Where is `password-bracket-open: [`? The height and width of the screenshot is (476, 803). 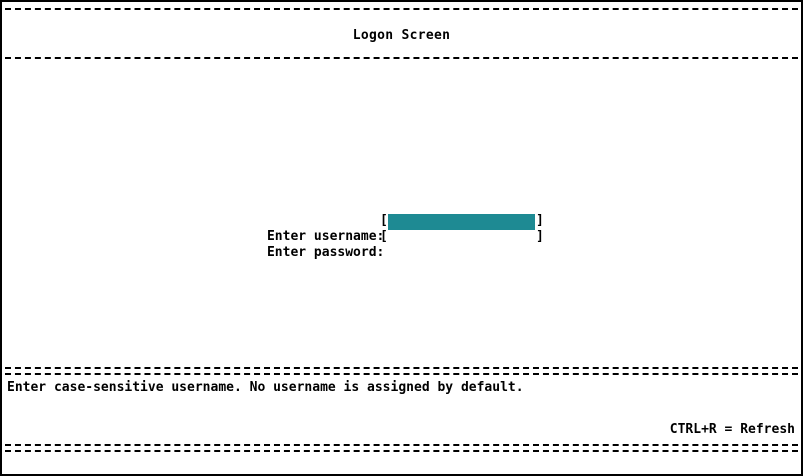 password-bracket-open: [ is located at coordinates (384, 236).